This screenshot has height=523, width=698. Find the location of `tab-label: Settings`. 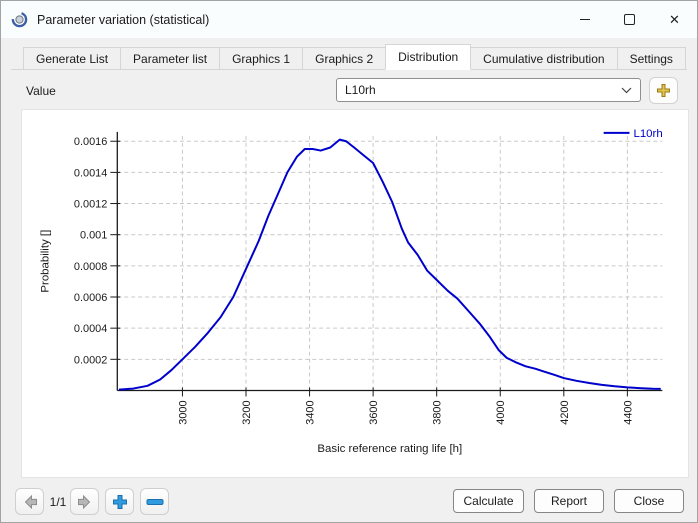

tab-label: Settings is located at coordinates (651, 58).